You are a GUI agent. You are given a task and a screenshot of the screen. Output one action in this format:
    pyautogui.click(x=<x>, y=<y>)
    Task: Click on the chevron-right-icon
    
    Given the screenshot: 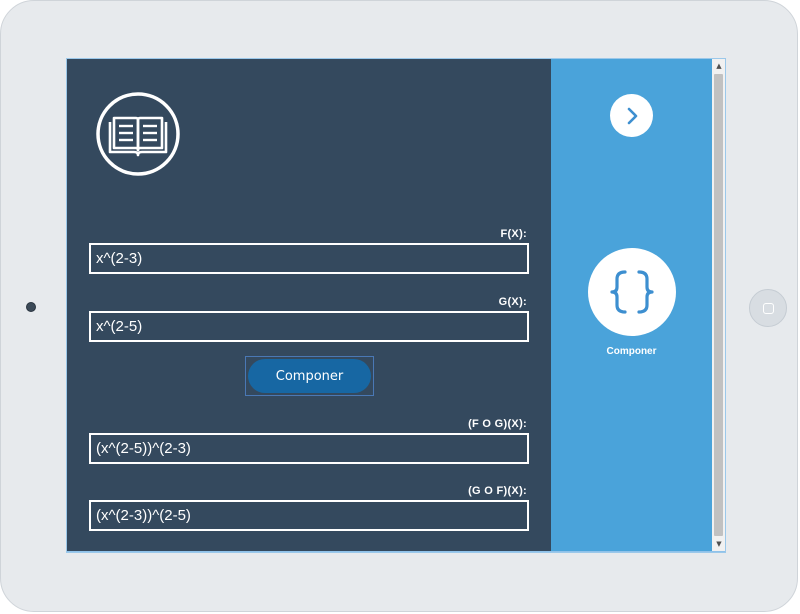 What is the action you would take?
    pyautogui.click(x=632, y=115)
    